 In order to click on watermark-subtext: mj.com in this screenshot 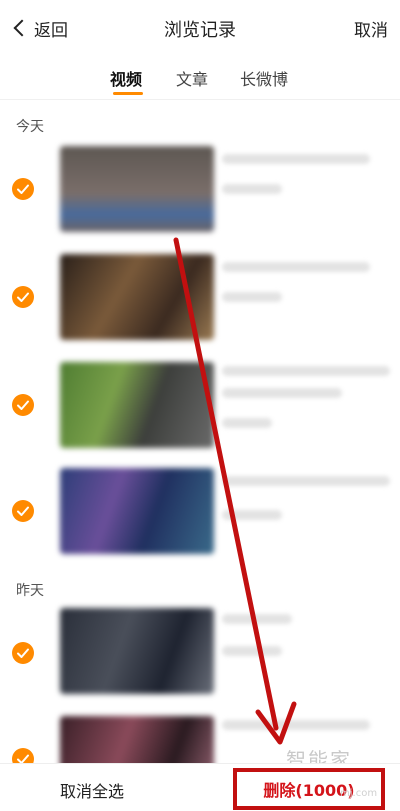, I will do `click(359, 793)`.